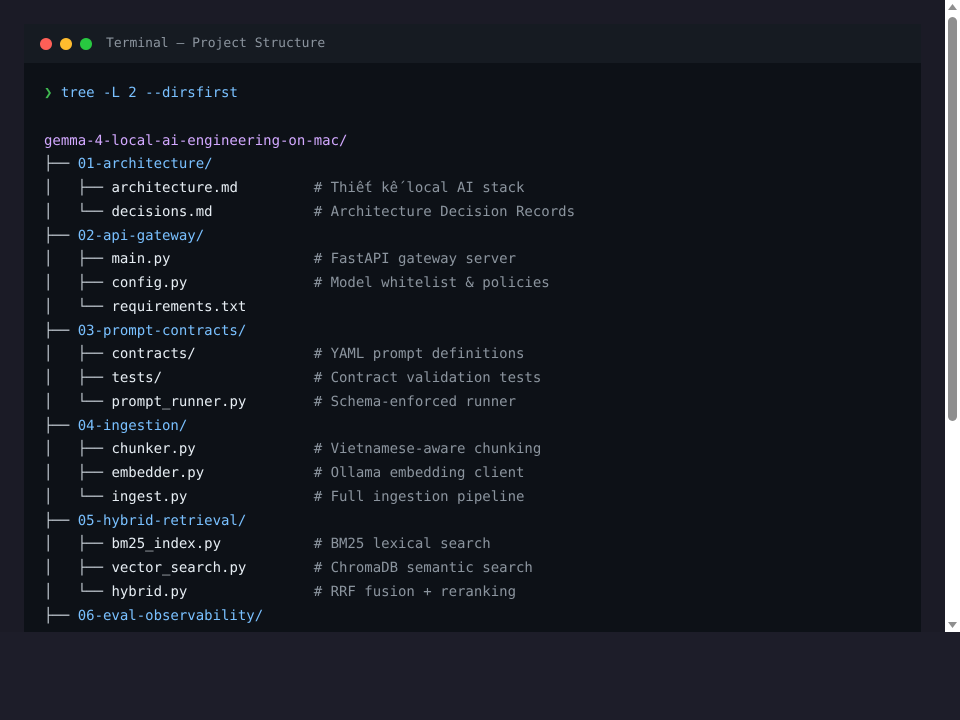  Describe the element at coordinates (149, 592) in the screenshot. I see `file-name: hybrid.py` at that location.